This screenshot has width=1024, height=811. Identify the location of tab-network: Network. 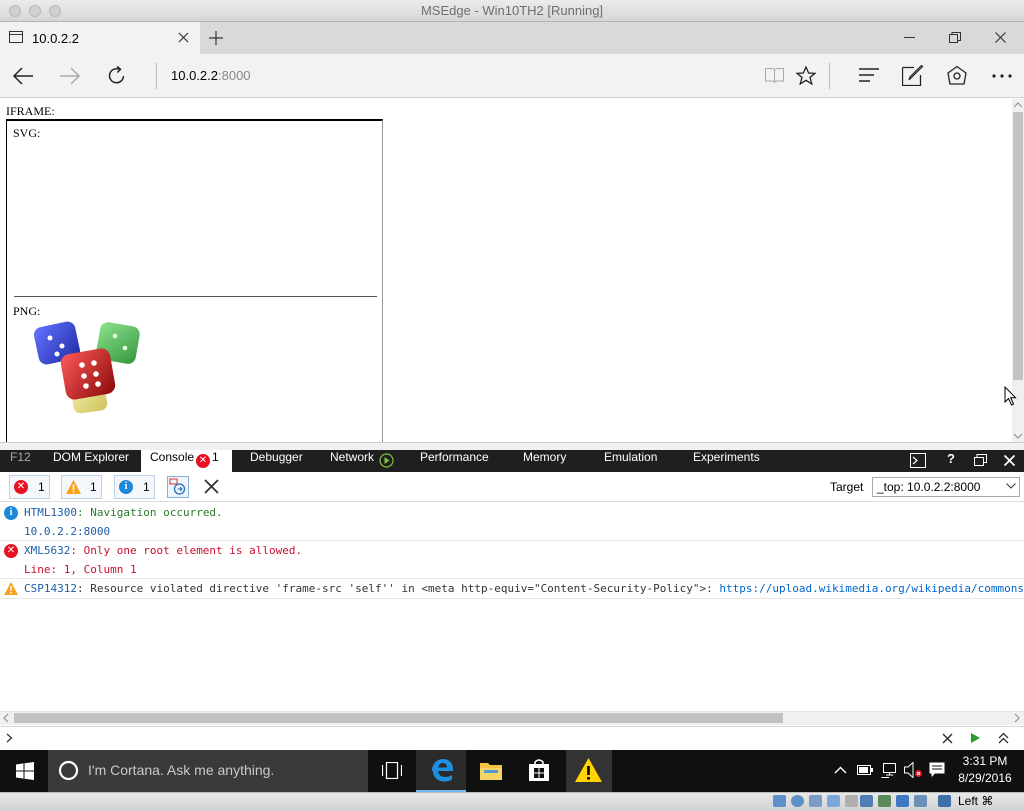
(352, 461).